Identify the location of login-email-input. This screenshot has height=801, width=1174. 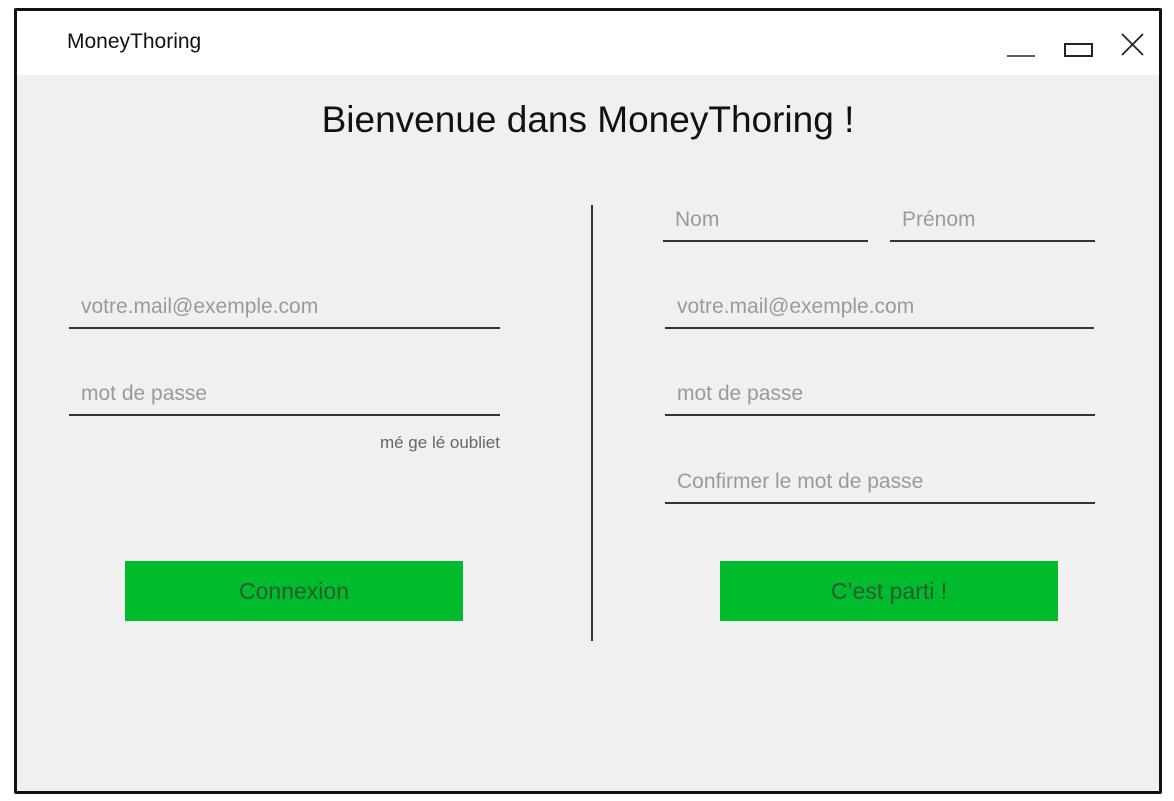
(284, 308).